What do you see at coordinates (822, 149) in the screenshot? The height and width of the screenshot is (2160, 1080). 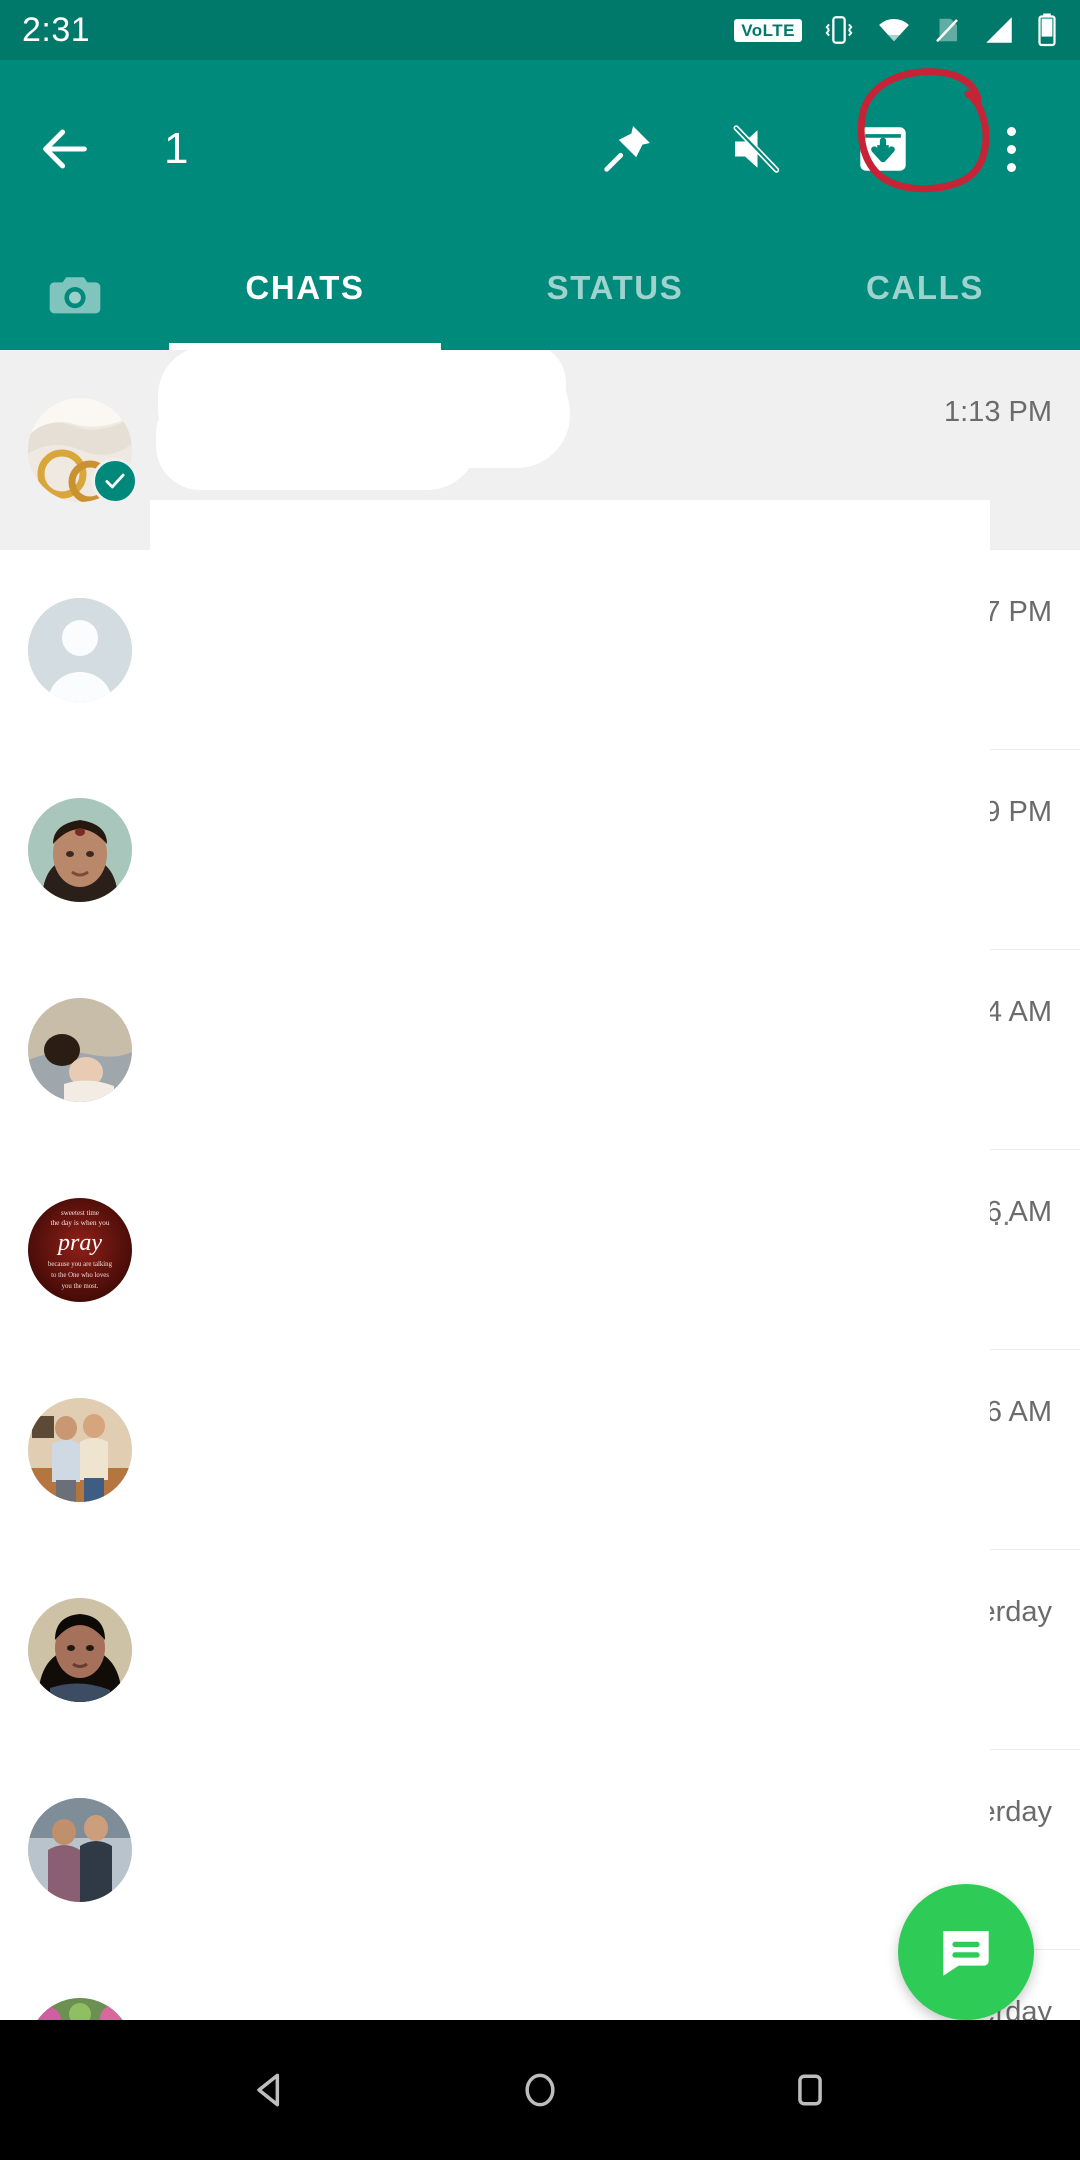 I see `toolbar-actions` at bounding box center [822, 149].